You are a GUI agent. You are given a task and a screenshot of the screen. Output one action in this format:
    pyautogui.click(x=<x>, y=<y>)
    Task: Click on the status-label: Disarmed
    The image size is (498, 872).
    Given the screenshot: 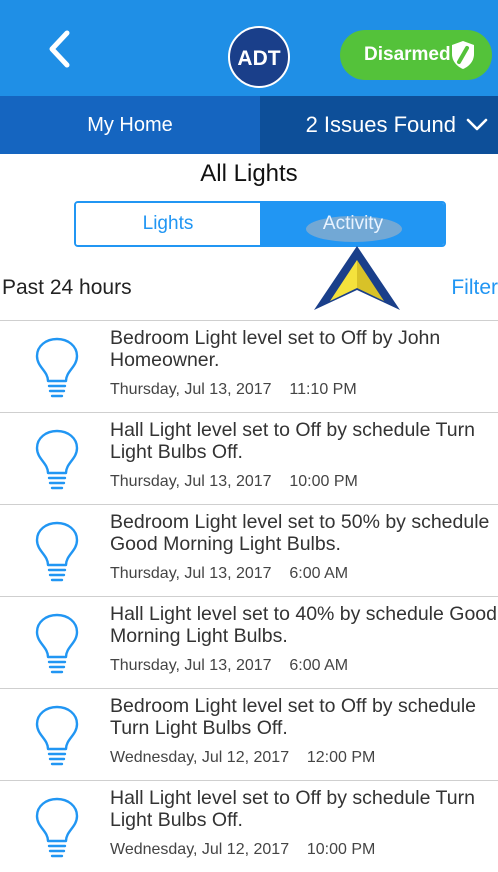 What is the action you would take?
    pyautogui.click(x=407, y=54)
    